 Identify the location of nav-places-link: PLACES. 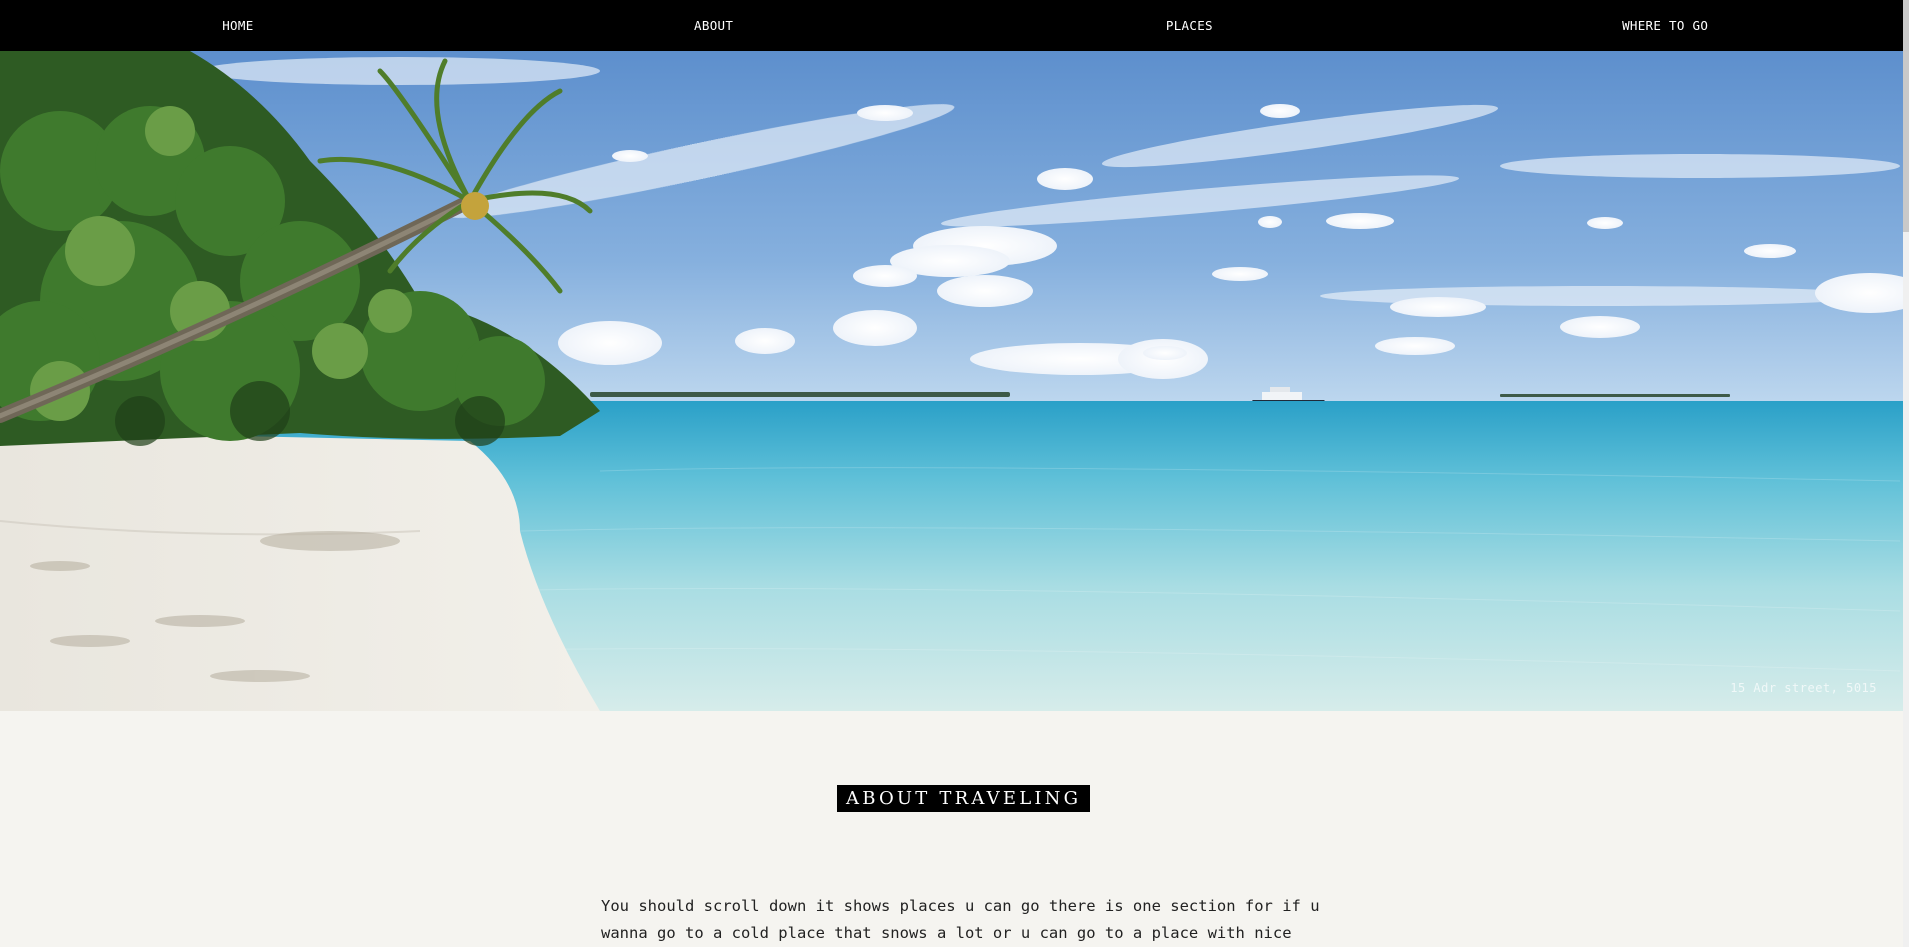
(1190, 25).